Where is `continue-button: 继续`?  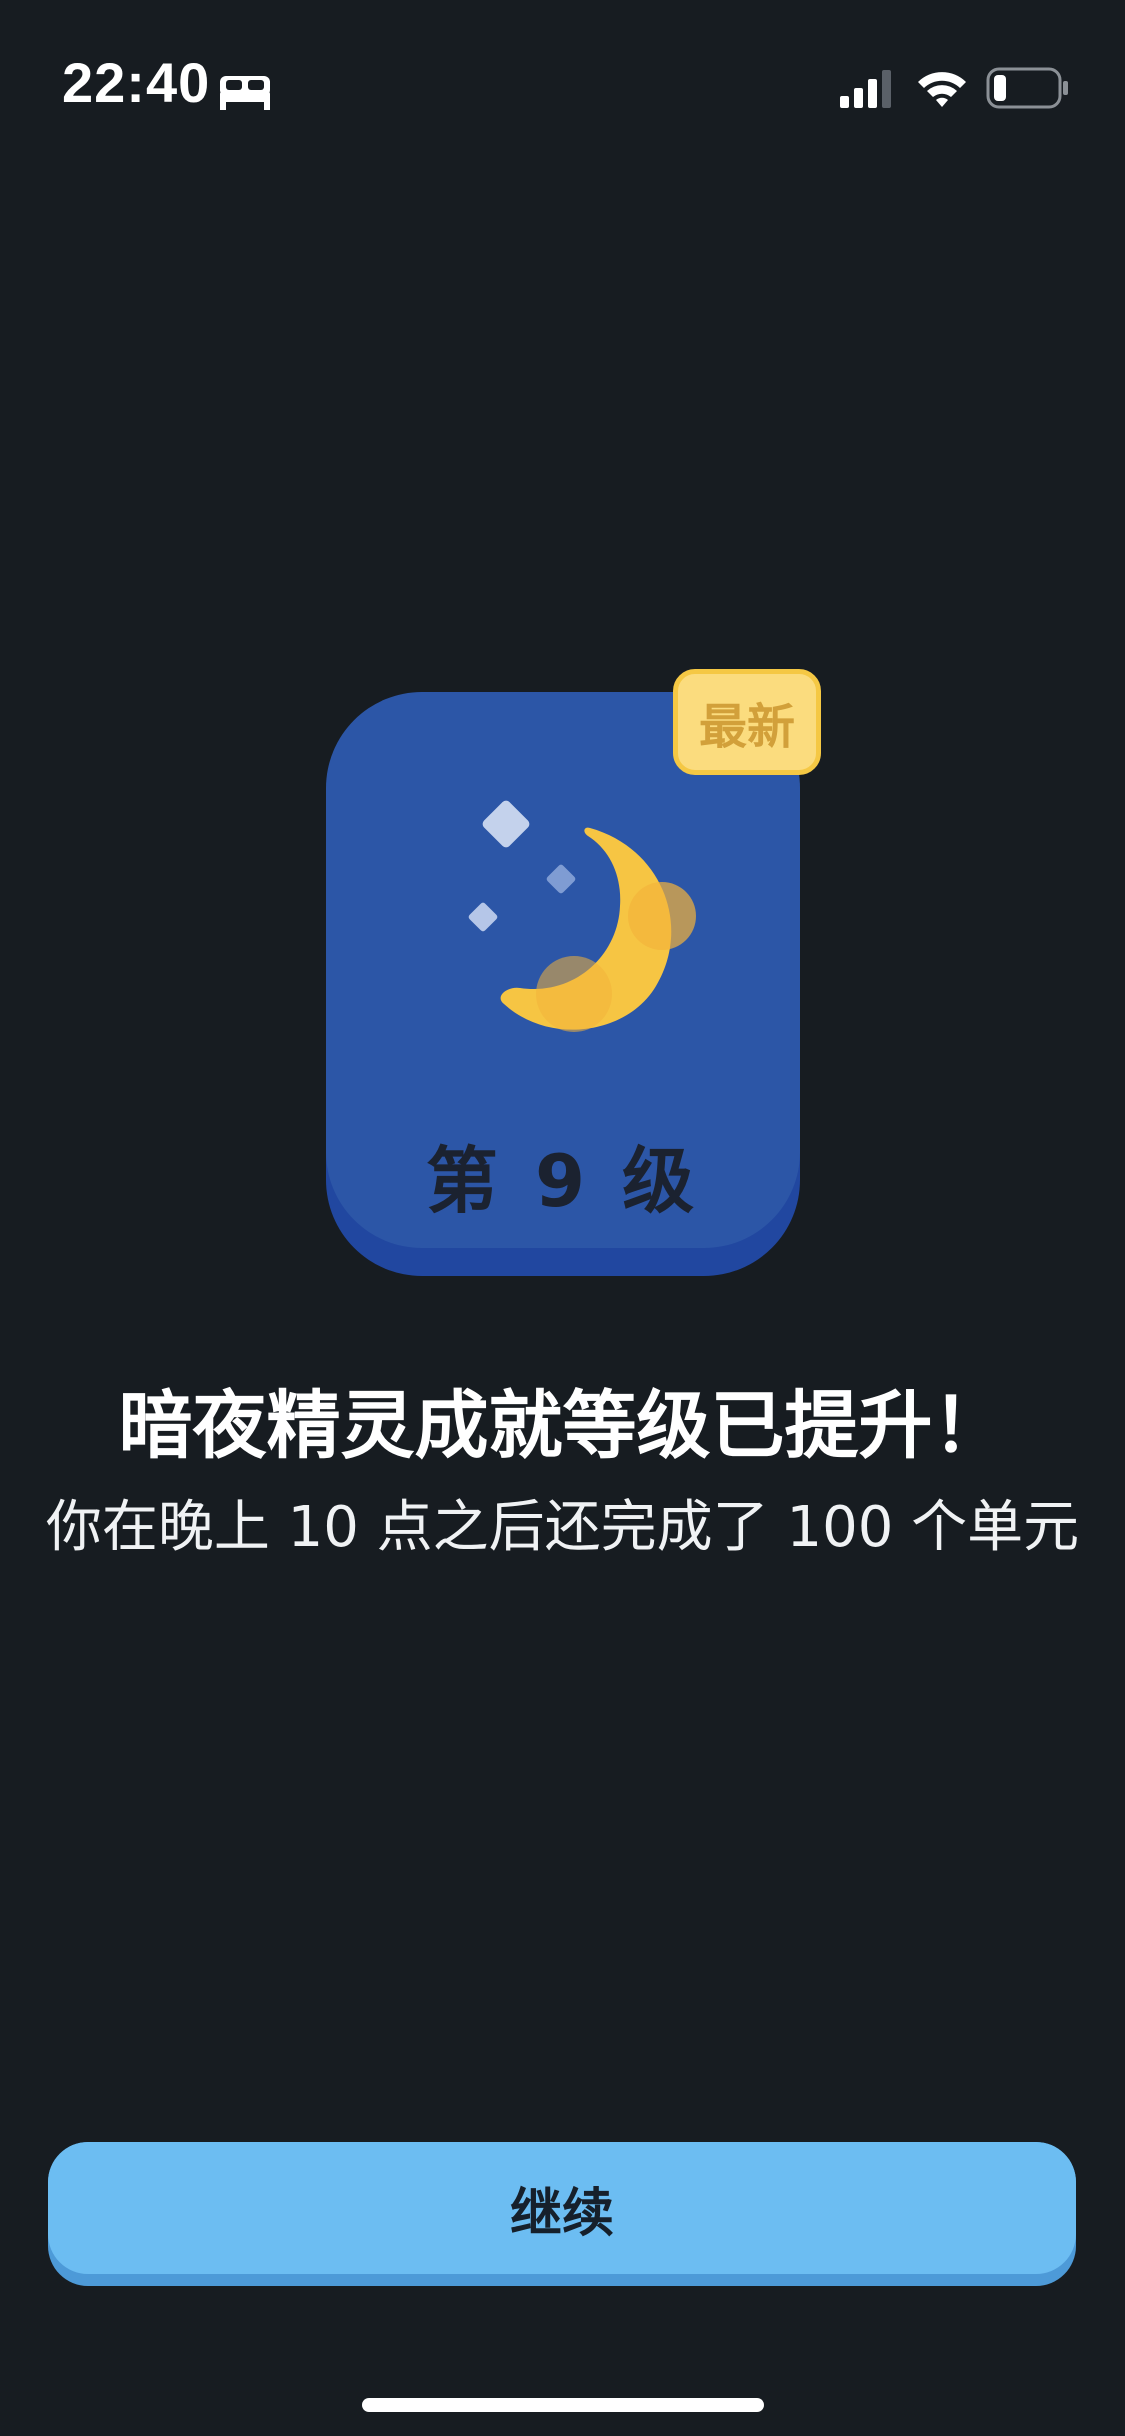
continue-button: 继续 is located at coordinates (562, 2214).